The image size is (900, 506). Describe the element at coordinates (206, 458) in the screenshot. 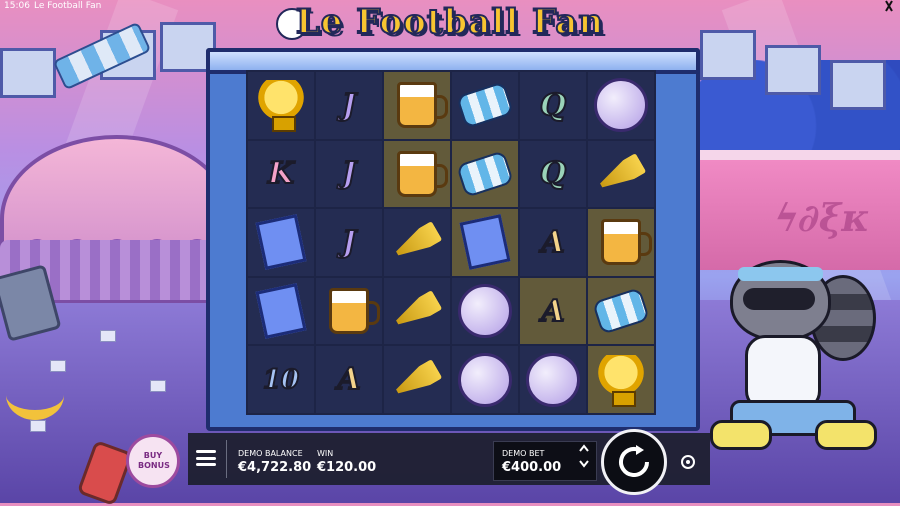

I see `hamburger-menu-icon` at that location.